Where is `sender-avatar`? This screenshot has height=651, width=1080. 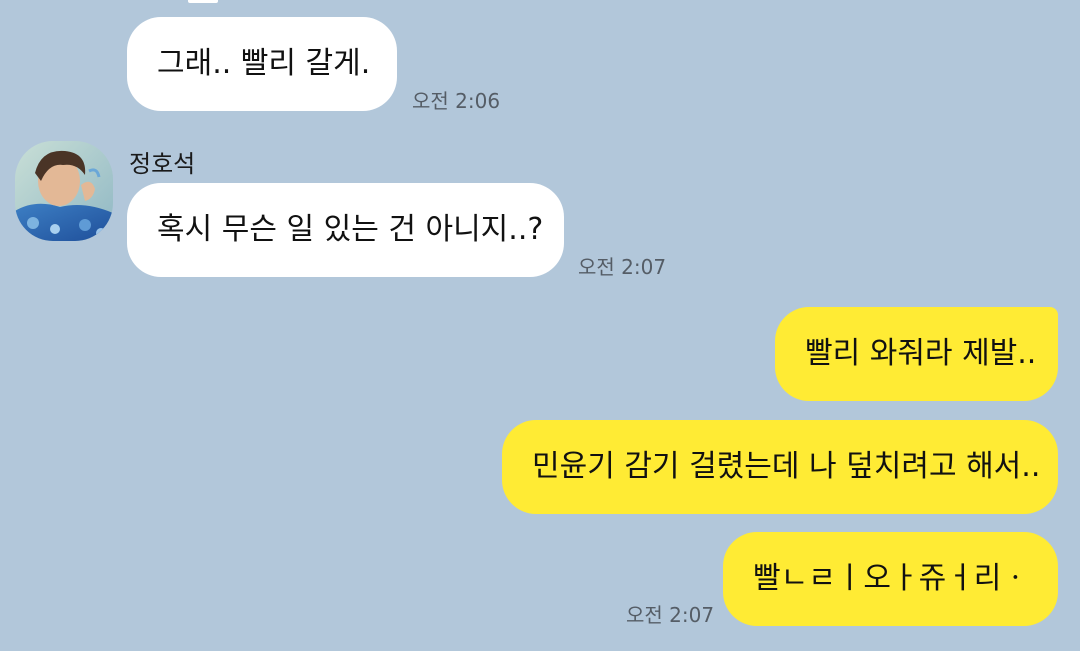 sender-avatar is located at coordinates (64, 191).